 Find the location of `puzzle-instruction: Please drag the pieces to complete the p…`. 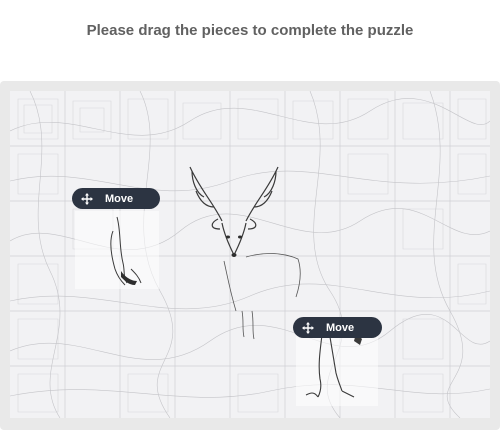

puzzle-instruction: Please drag the pieces to complete the p… is located at coordinates (250, 30).